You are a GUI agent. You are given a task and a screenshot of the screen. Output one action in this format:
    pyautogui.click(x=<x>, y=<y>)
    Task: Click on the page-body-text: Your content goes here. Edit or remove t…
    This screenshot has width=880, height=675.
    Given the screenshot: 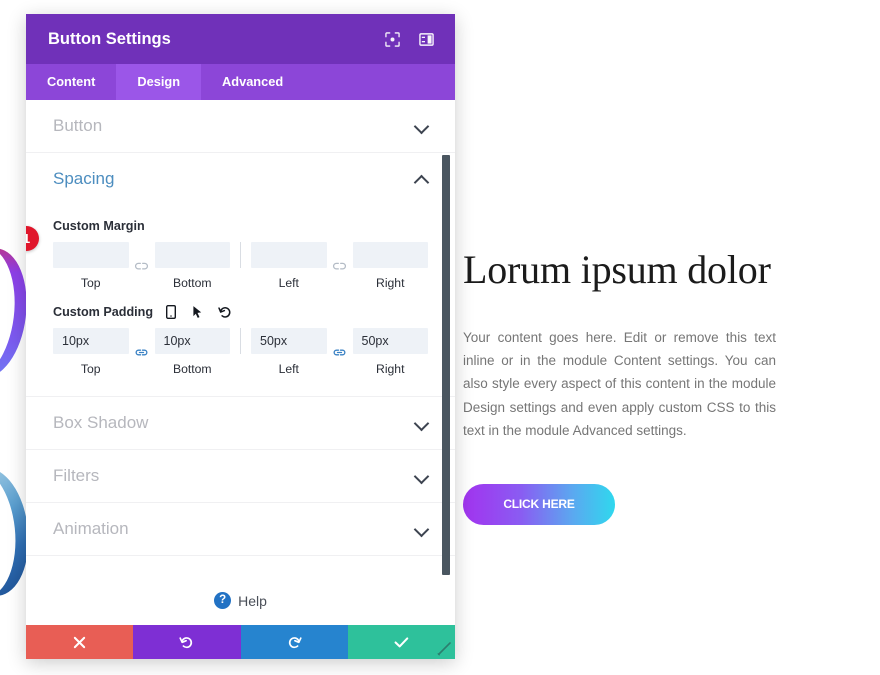 What is the action you would take?
    pyautogui.click(x=619, y=384)
    